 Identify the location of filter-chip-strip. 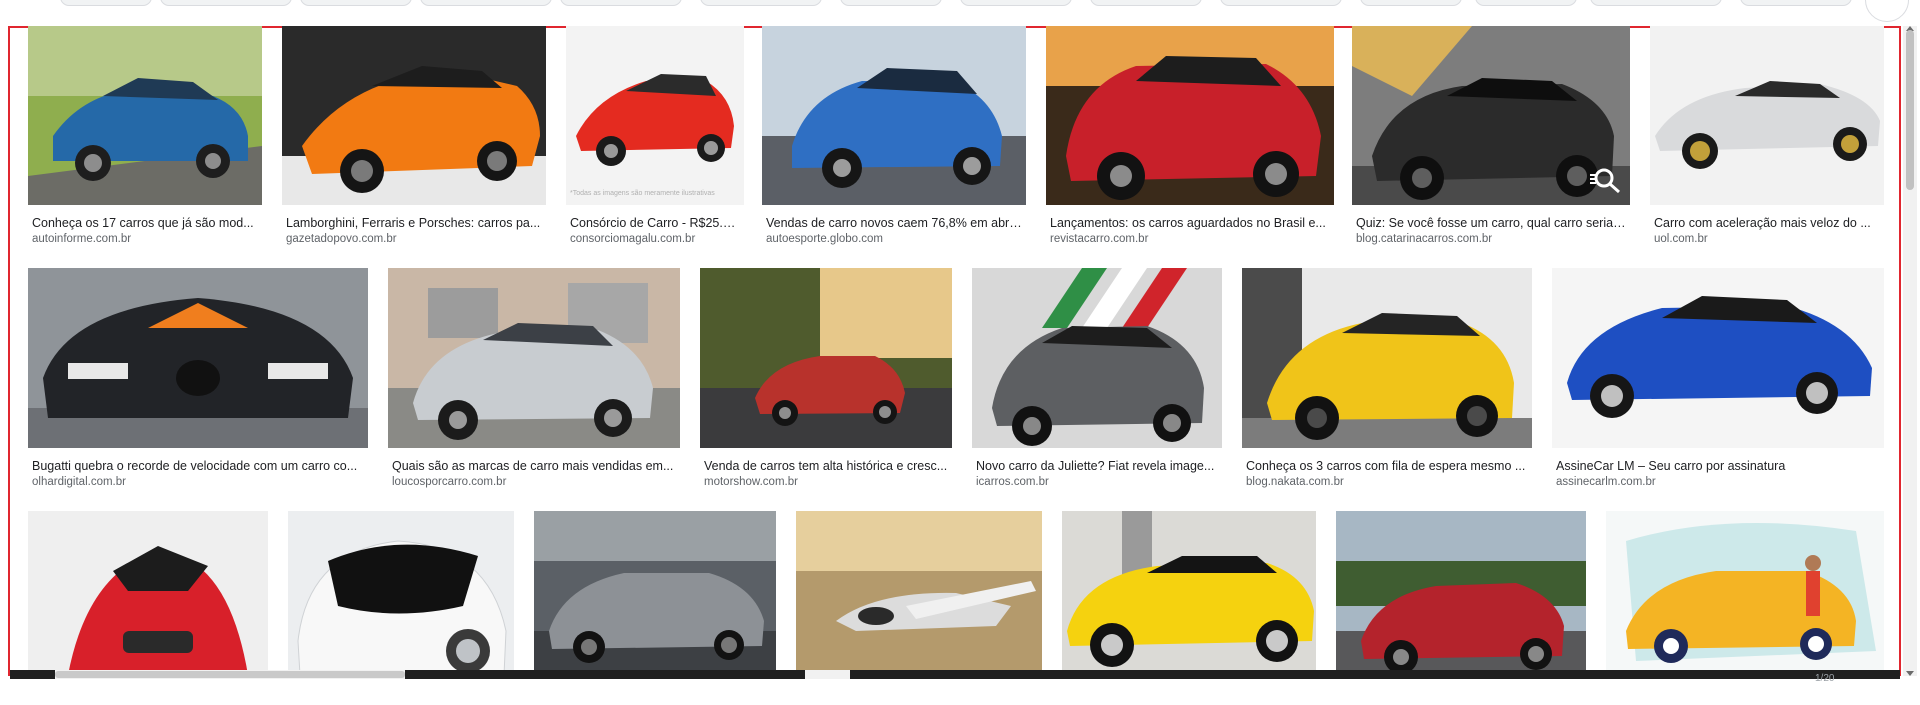
(960, 5).